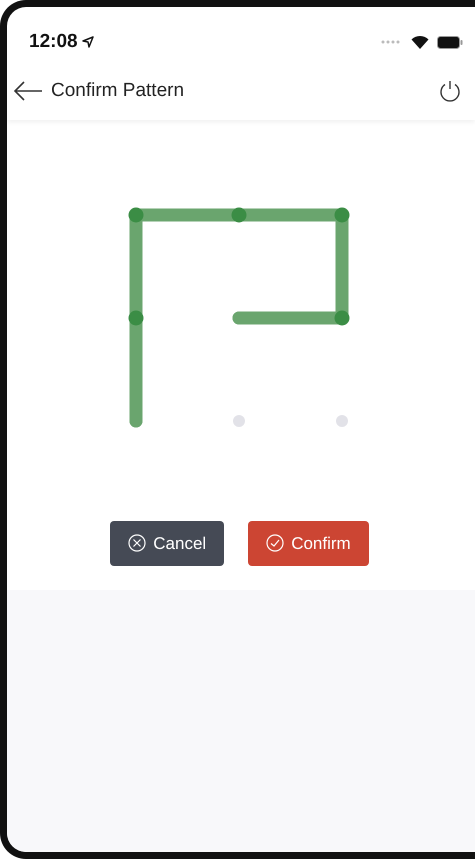  I want to click on power-icon, so click(450, 91).